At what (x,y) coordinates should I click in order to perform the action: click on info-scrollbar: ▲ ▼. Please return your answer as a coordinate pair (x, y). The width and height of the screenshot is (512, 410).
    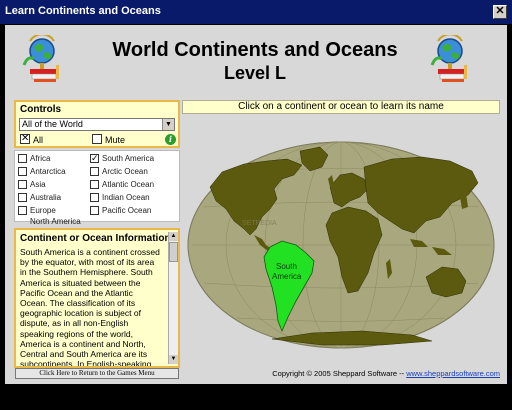
    Looking at the image, I should click on (173, 298).